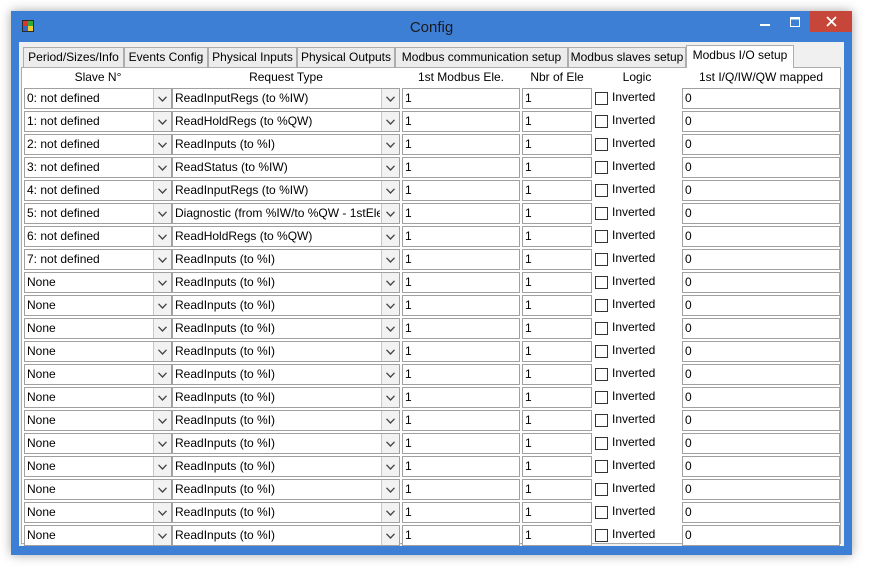 Image resolution: width=872 pixels, height=575 pixels. I want to click on close-button, so click(831, 21).